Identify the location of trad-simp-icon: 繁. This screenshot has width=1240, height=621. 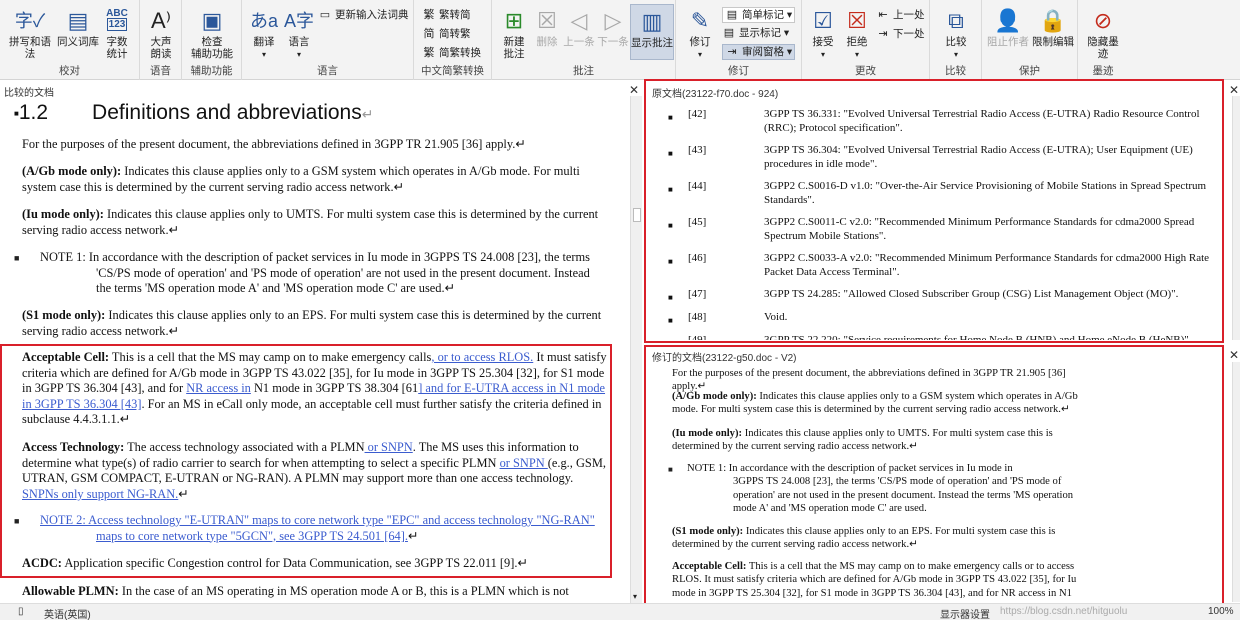
(429, 15).